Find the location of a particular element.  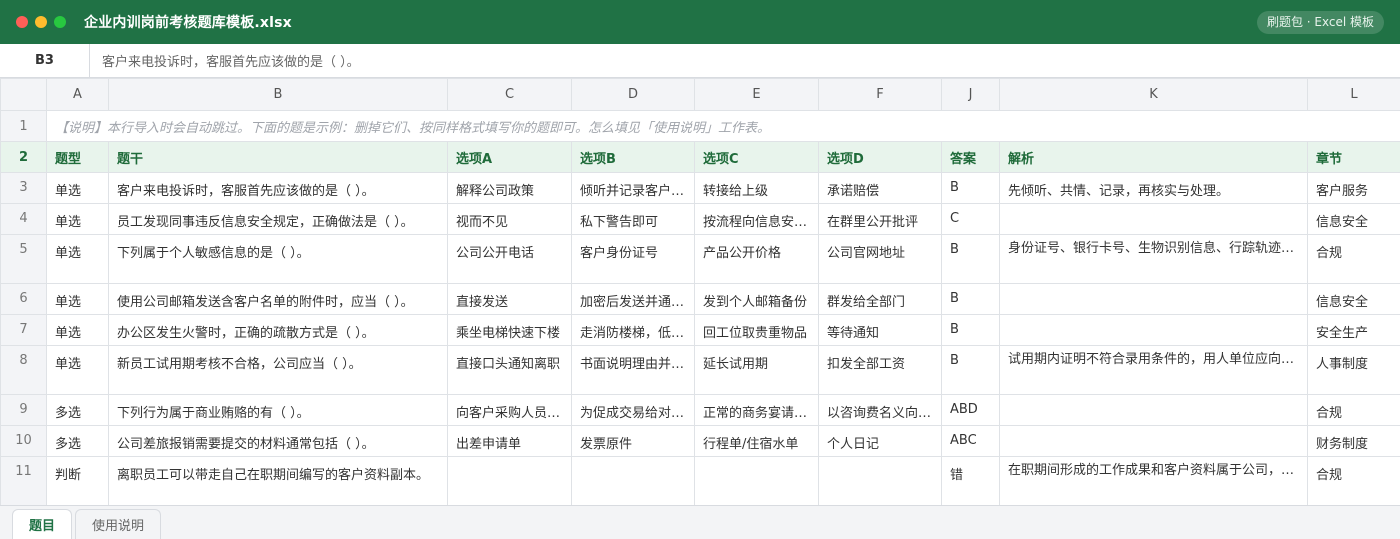

grid-cell: 人事制度 is located at coordinates (1353, 370).